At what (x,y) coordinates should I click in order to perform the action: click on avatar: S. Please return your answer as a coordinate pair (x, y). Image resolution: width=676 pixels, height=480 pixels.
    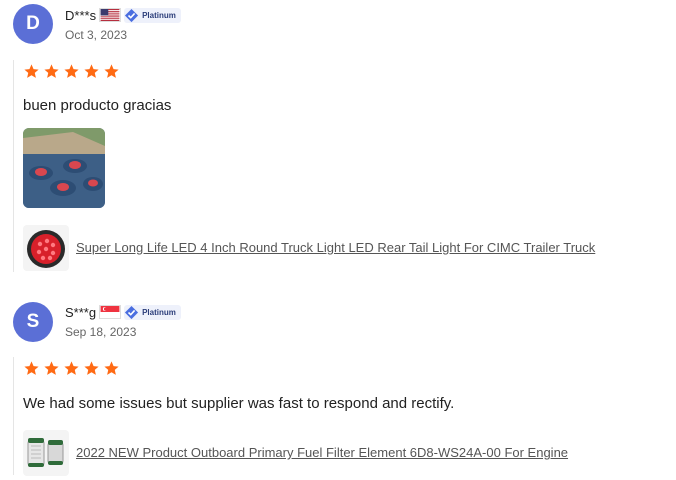
    Looking at the image, I should click on (33, 322).